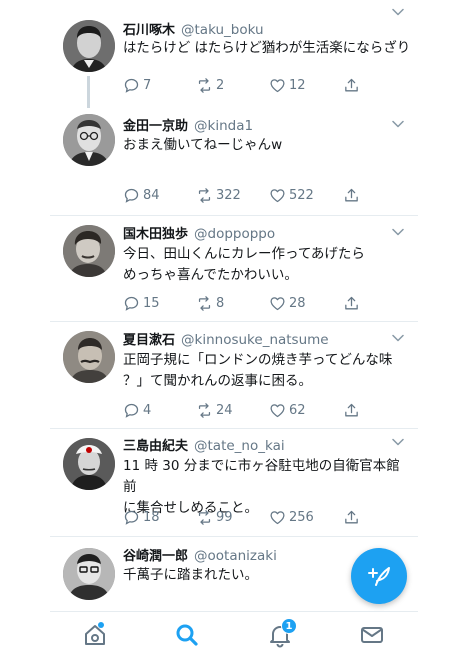 This screenshot has height=659, width=466. What do you see at coordinates (297, 303) in the screenshot?
I see `like-count: 28` at bounding box center [297, 303].